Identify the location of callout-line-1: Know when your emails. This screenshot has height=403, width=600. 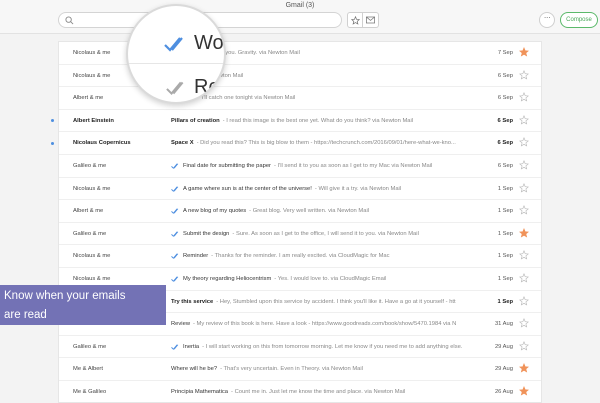
(65, 296).